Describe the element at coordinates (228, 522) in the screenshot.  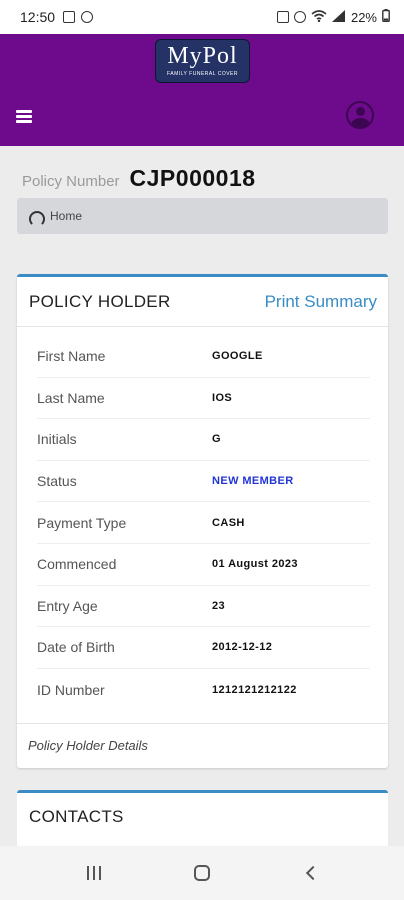
I see `detail-value: CASH` at that location.